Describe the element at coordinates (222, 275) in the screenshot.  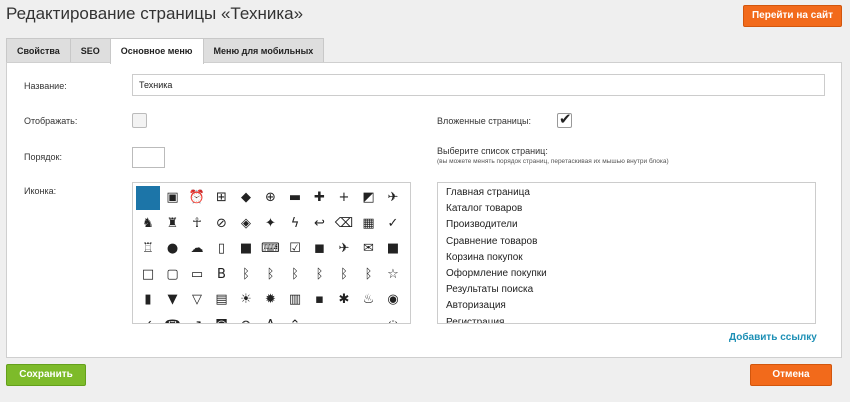
I see `bold-b-icon: B` at that location.